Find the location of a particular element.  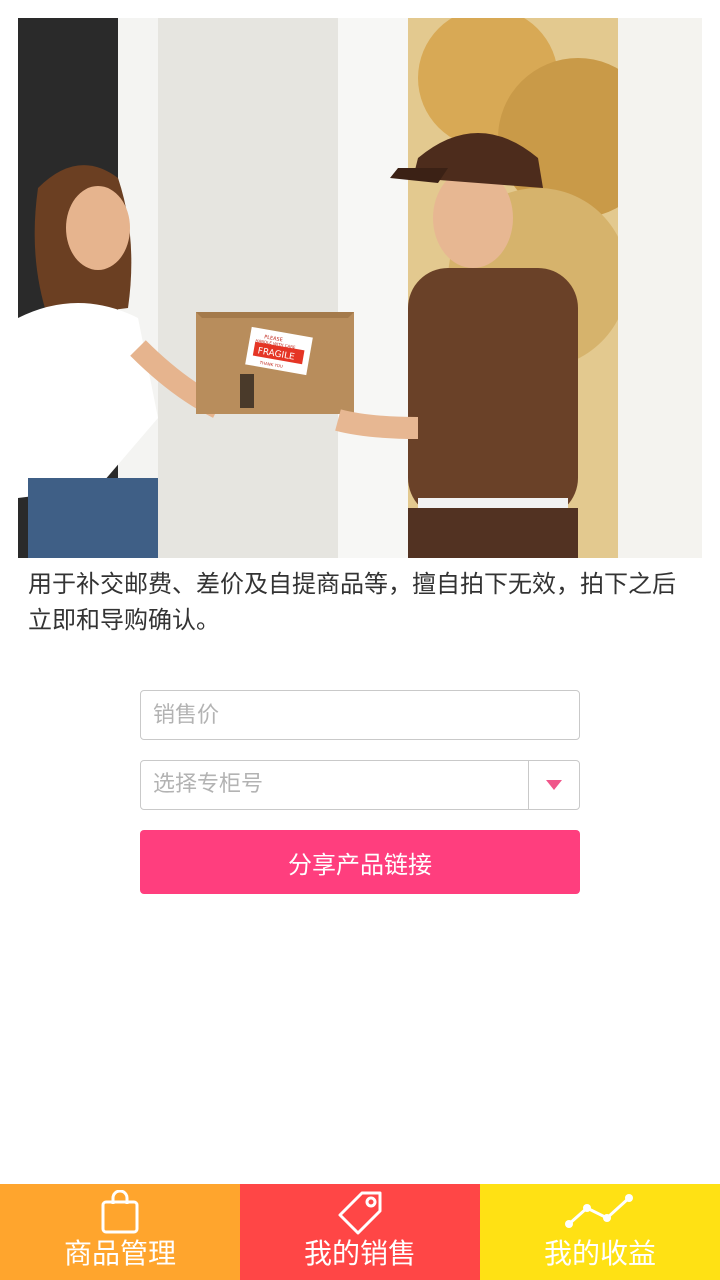

price-input is located at coordinates (360, 715).